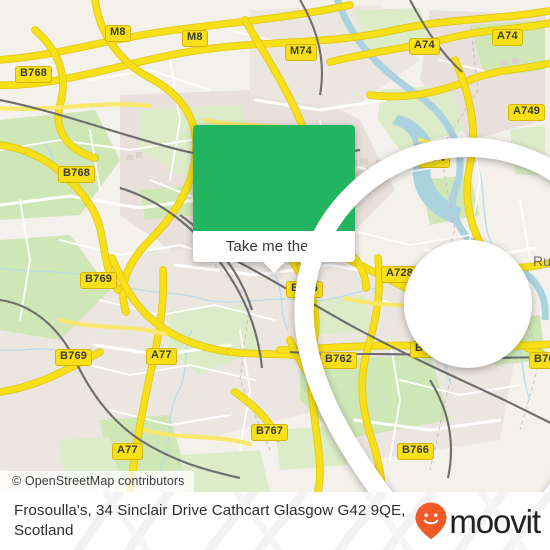 The width and height of the screenshot is (550, 550). What do you see at coordinates (301, 52) in the screenshot?
I see `road-shield: M74` at bounding box center [301, 52].